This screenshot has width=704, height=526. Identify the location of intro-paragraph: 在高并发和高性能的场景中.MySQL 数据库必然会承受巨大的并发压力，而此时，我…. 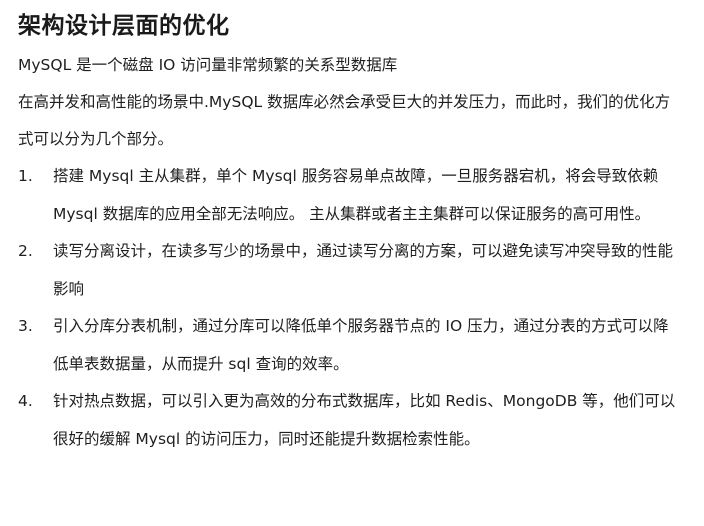
(344, 120).